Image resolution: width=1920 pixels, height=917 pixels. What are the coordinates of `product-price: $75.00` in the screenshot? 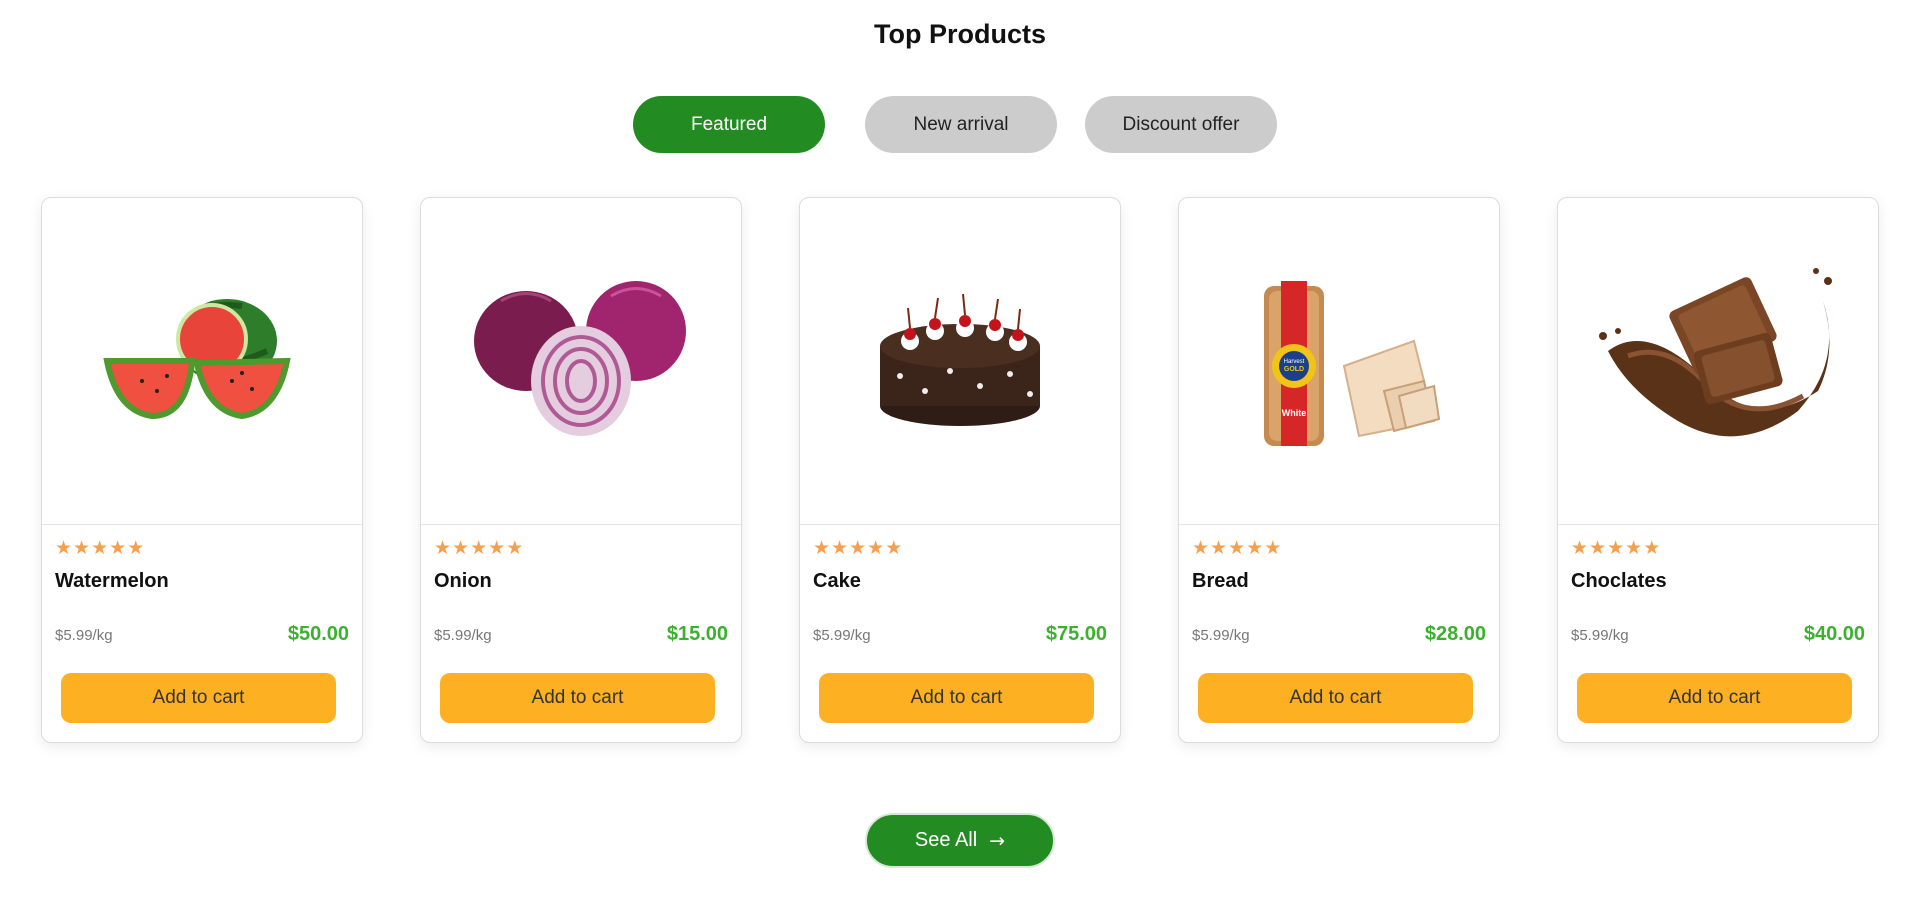 It's located at (1076, 634).